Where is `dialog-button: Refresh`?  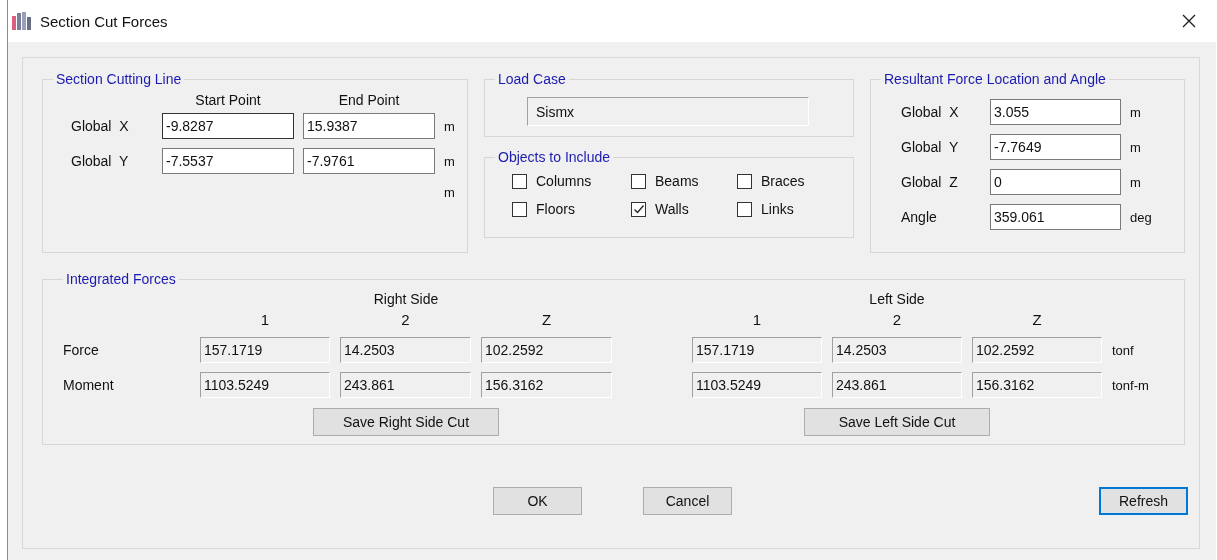
dialog-button: Refresh is located at coordinates (1143, 501).